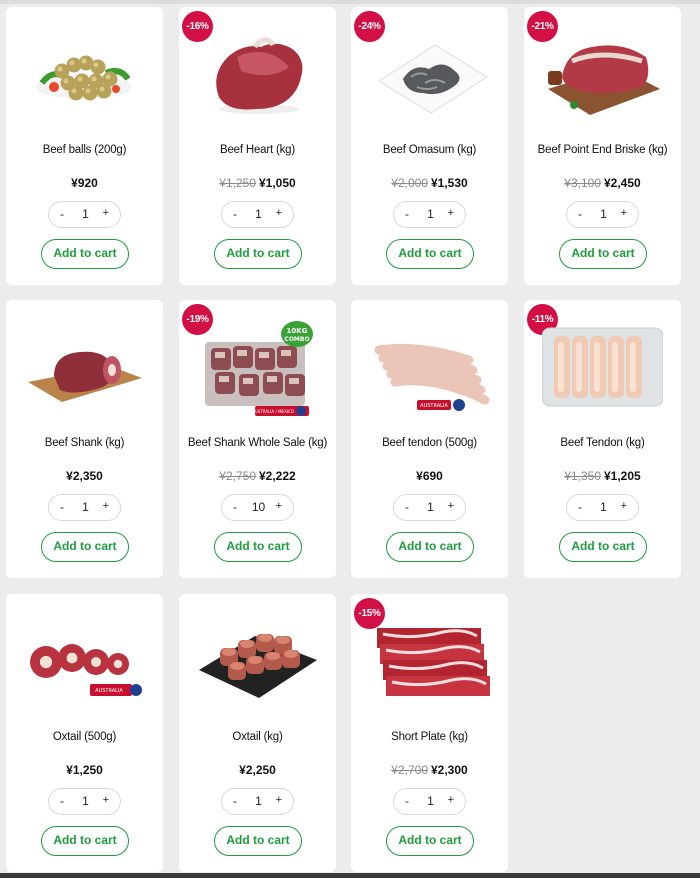  I want to click on product-price: ¥2,750 ¥2,222, so click(257, 476).